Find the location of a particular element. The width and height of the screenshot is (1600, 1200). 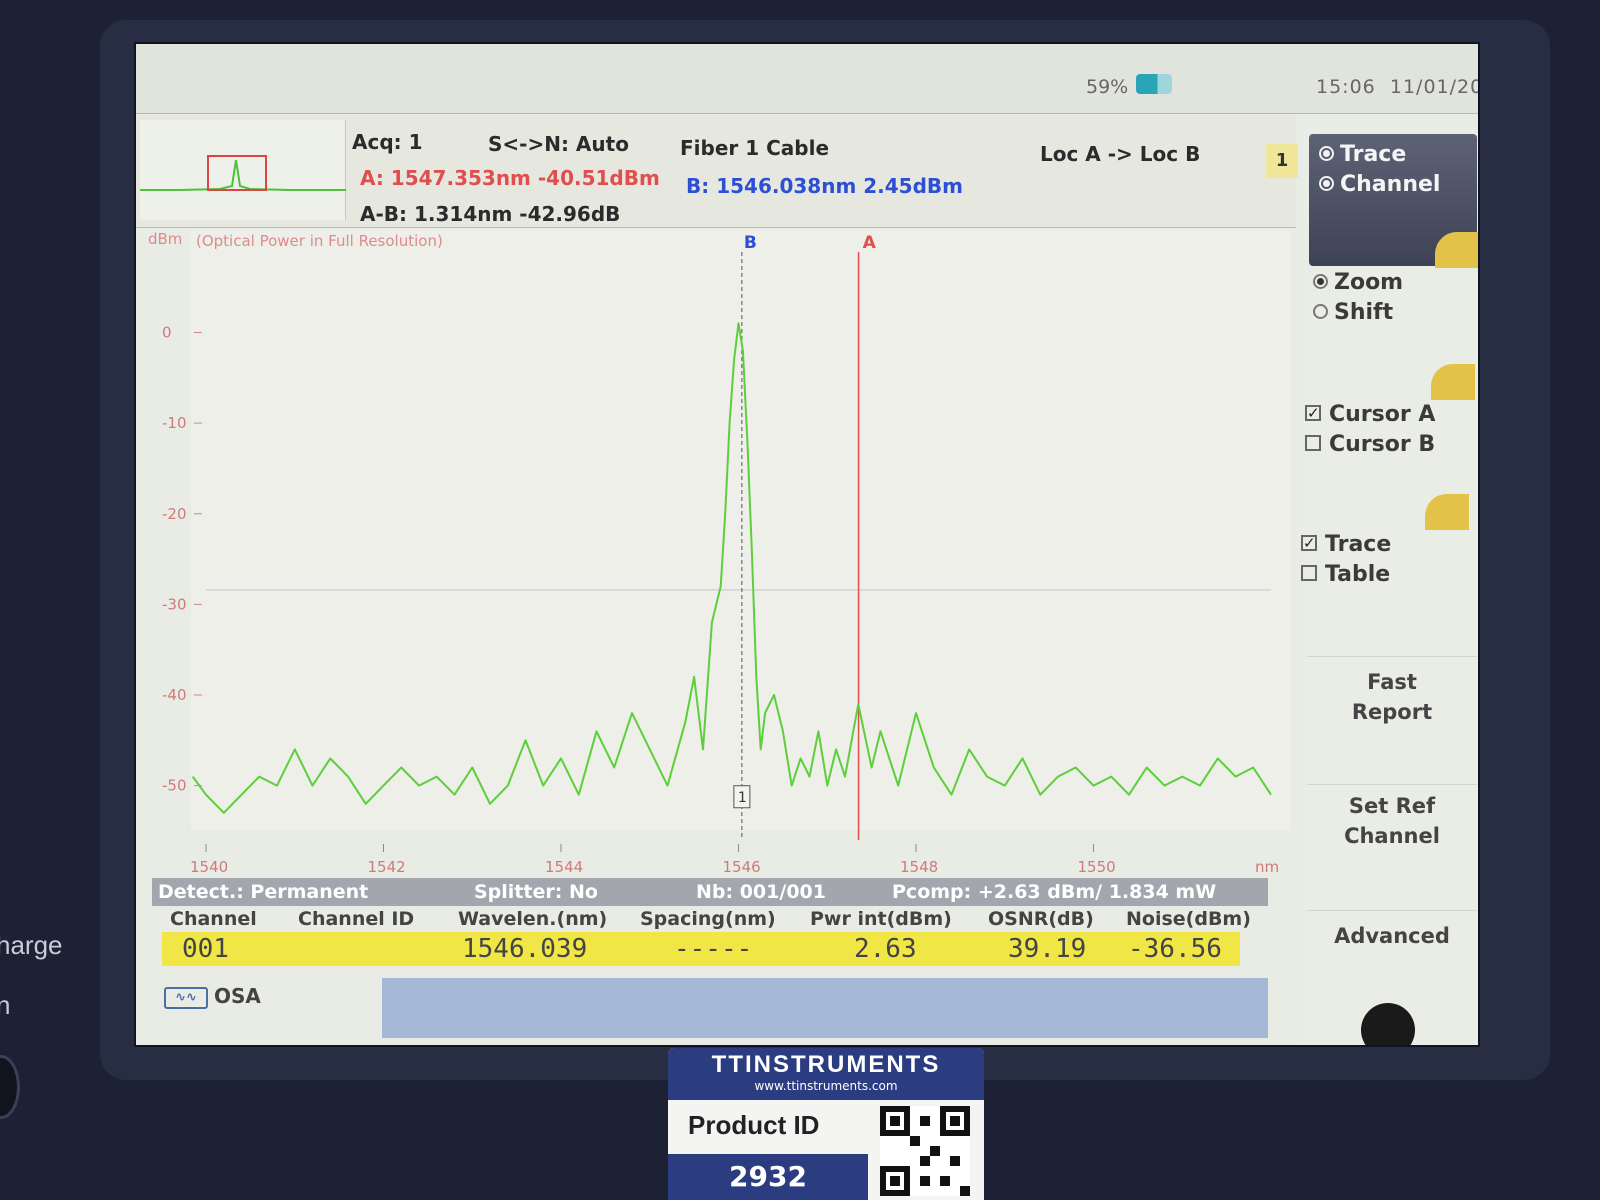

cell-spacing: ----- is located at coordinates (713, 949).